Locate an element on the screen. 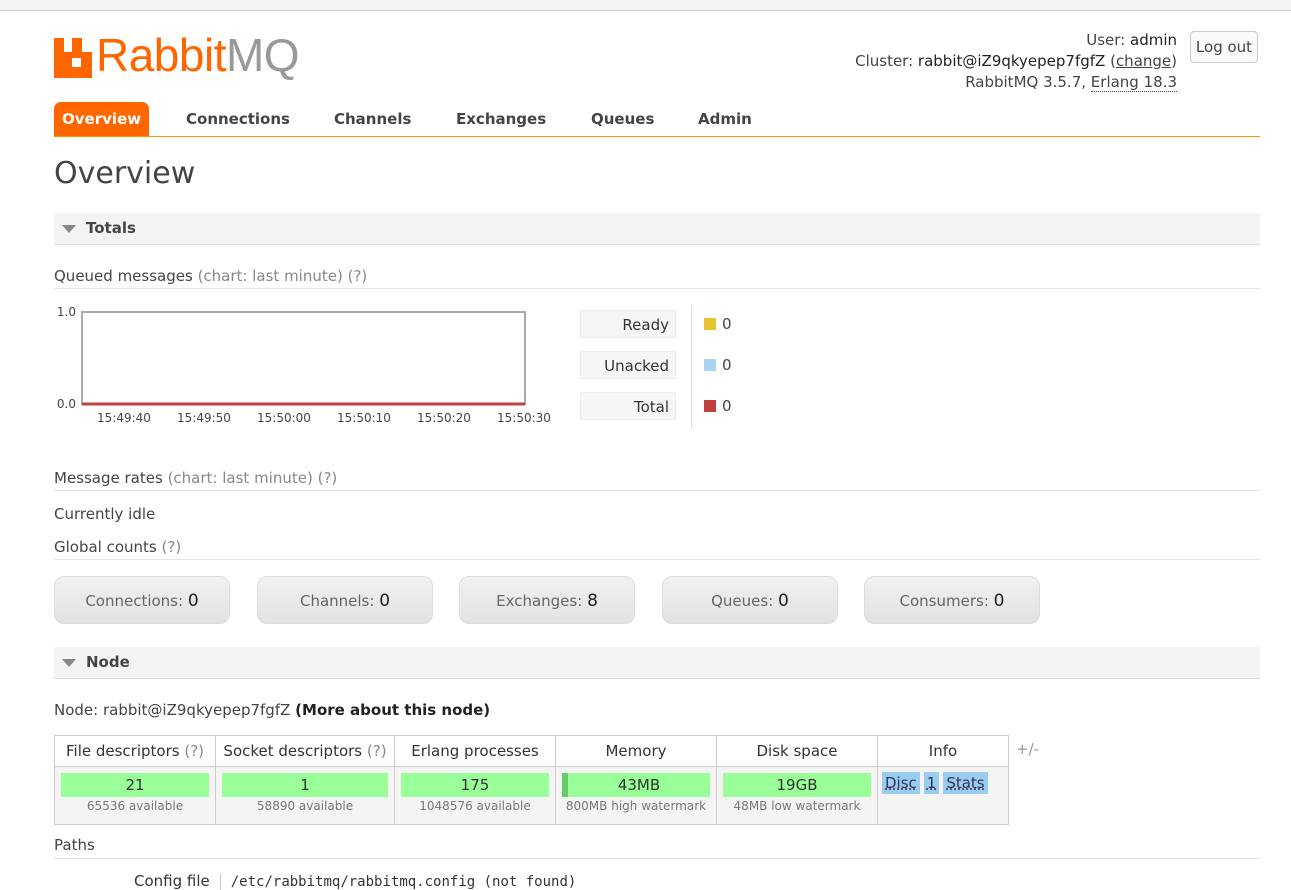 This screenshot has width=1291, height=890. memory-cell: 43MB 800MB high watermark is located at coordinates (636, 795).